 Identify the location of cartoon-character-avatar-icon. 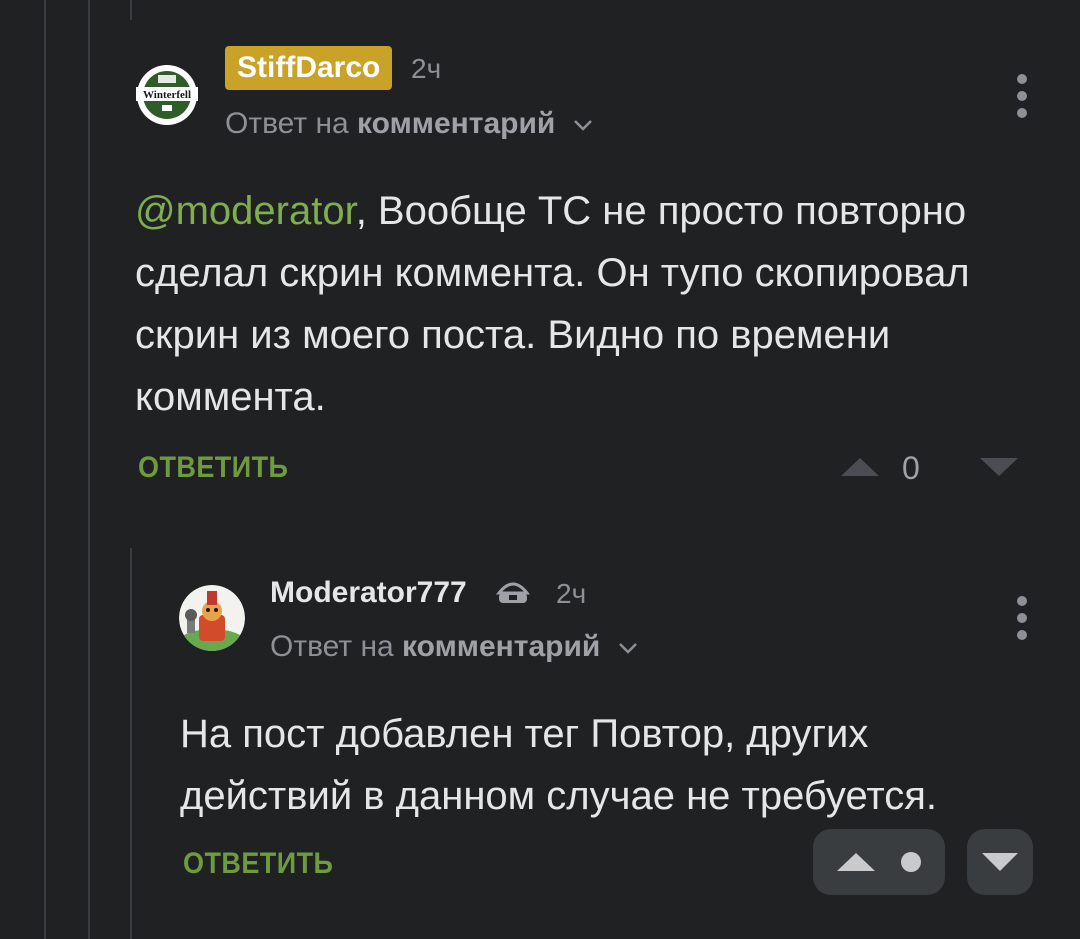
(212, 618).